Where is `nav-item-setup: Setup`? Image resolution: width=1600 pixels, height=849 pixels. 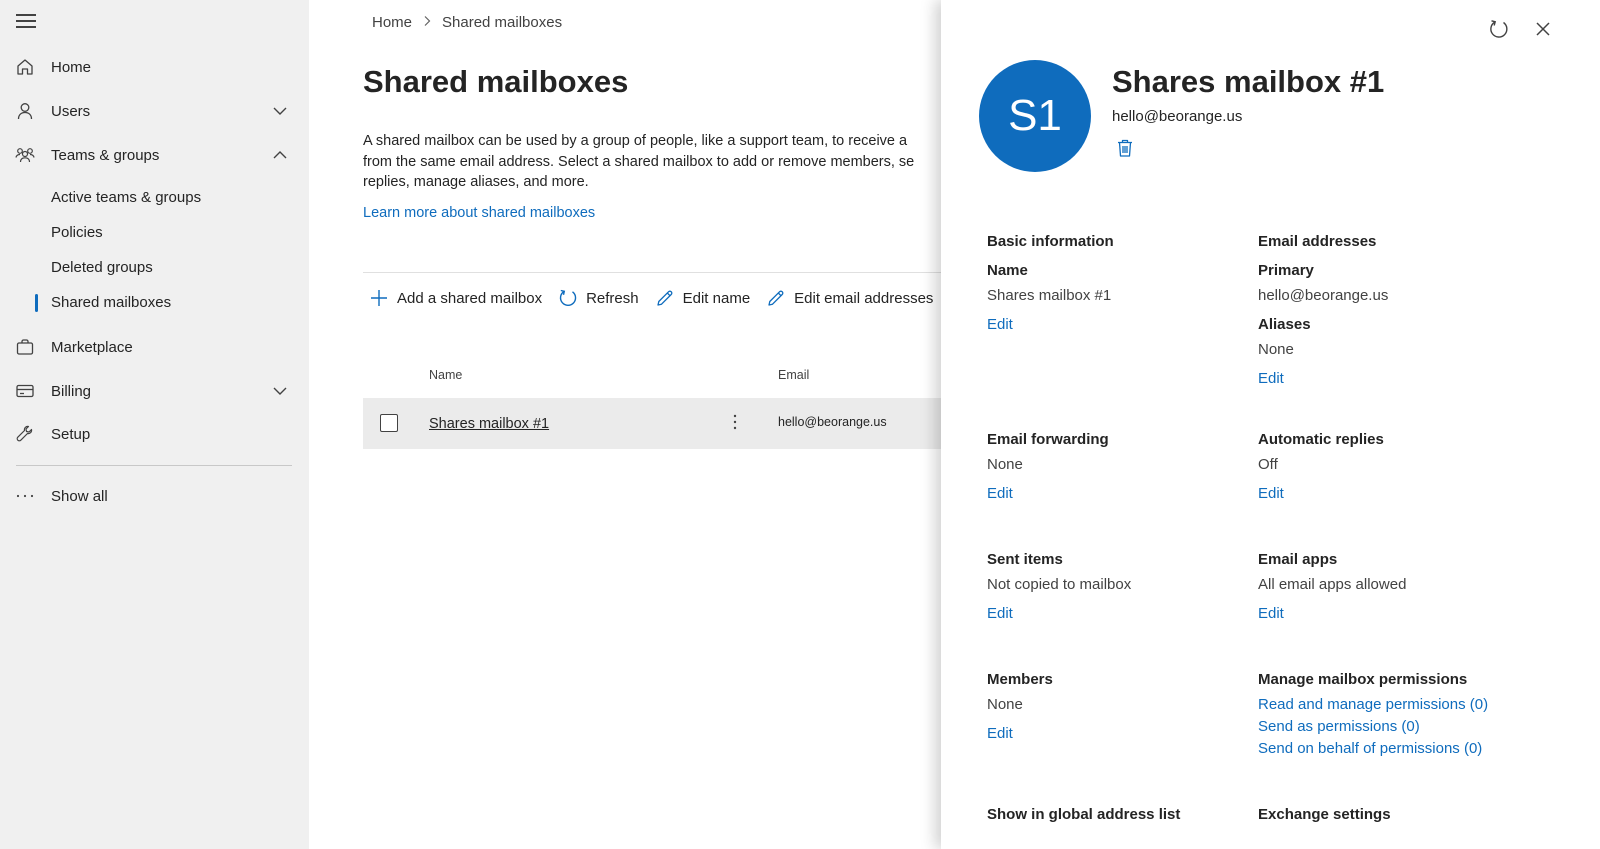 nav-item-setup: Setup is located at coordinates (154, 434).